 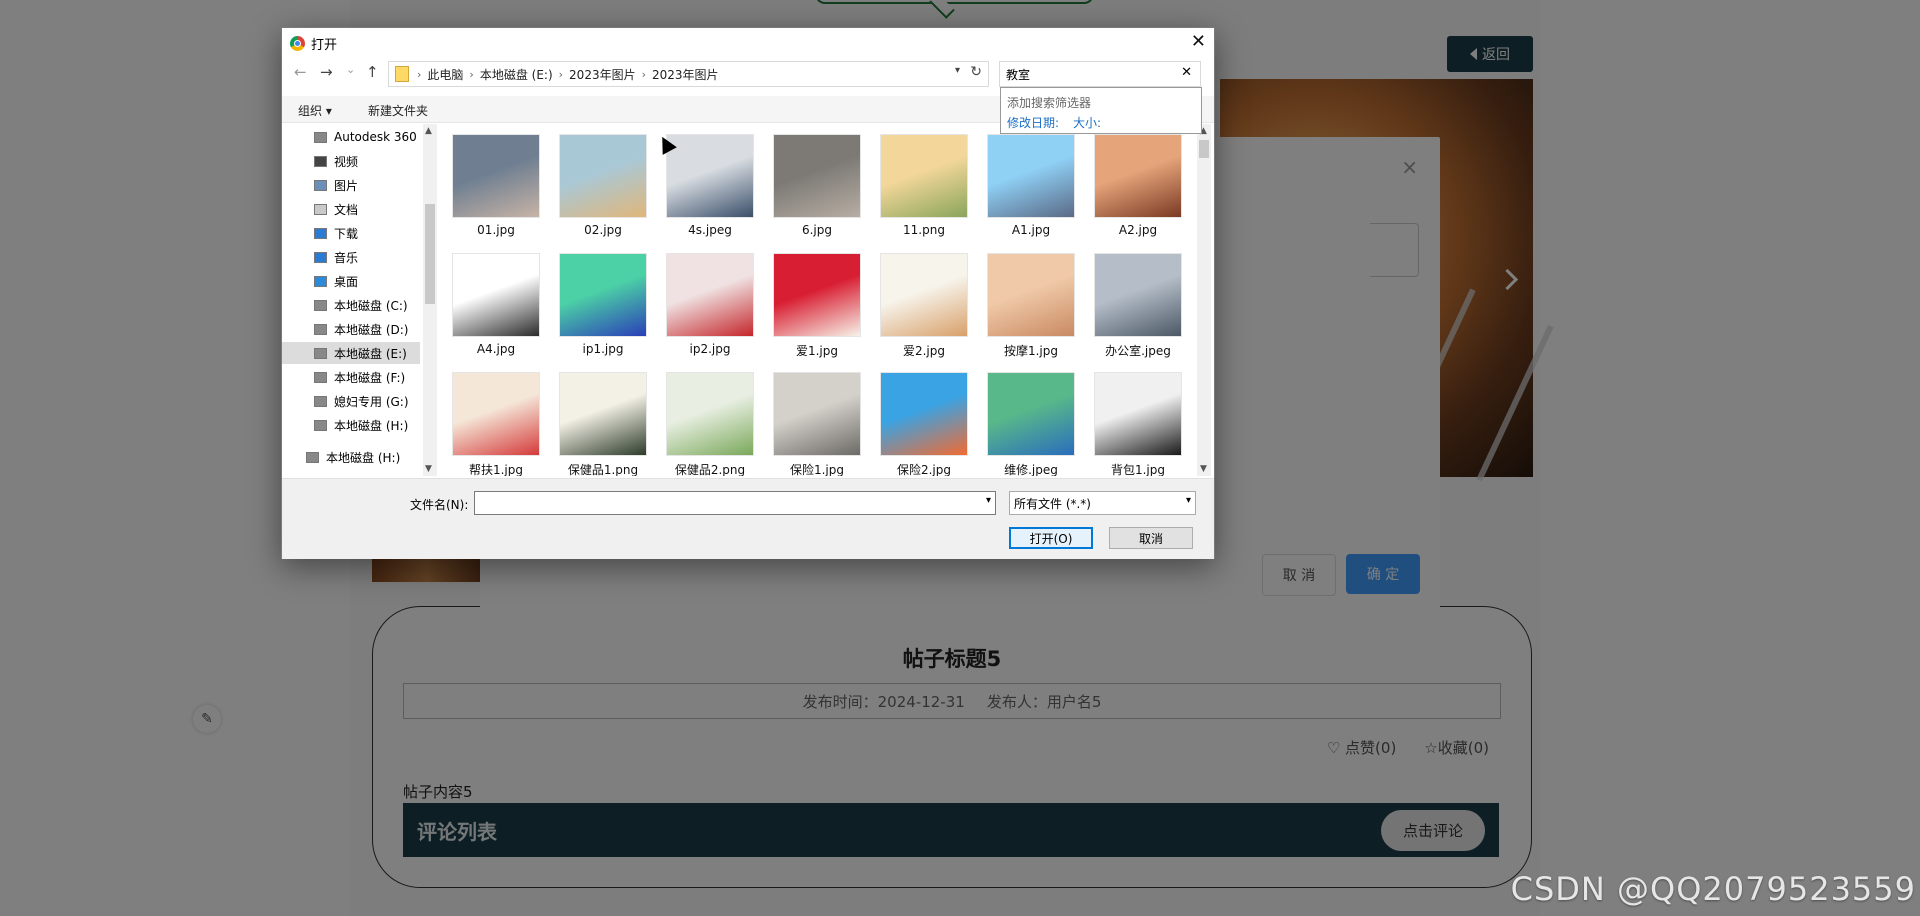 I want to click on file-item: 爱1.jpg, so click(x=817, y=306).